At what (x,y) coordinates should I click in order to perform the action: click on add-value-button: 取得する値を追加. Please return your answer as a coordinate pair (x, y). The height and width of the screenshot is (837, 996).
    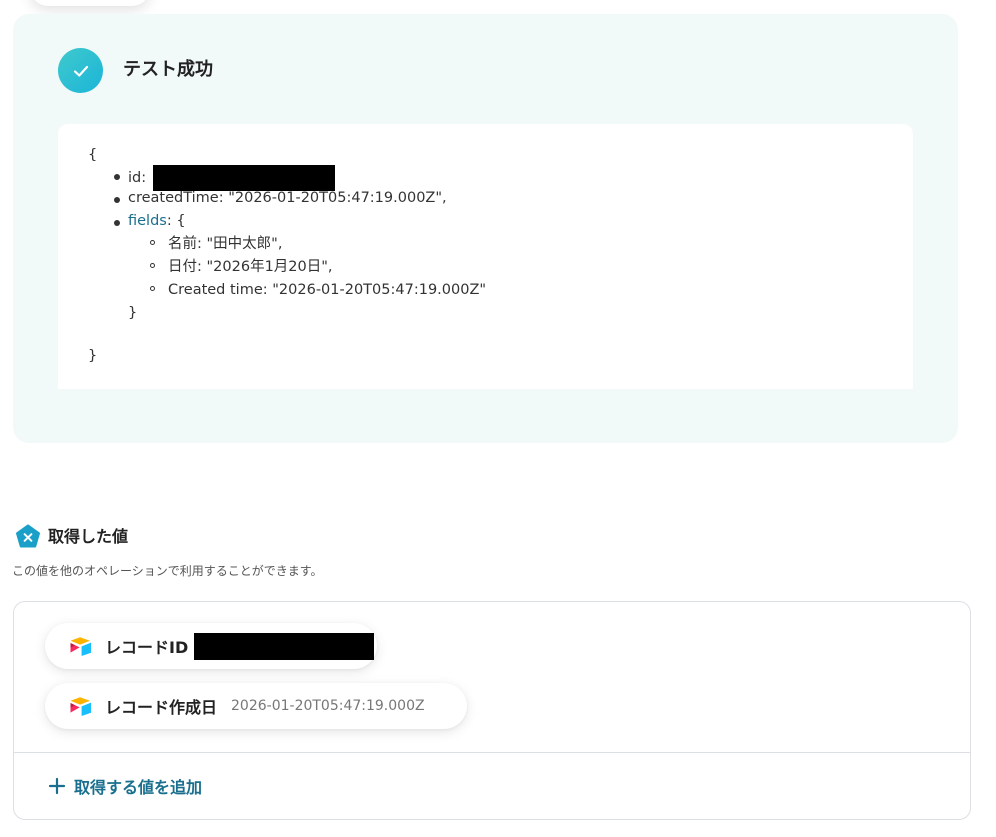
    Looking at the image, I should click on (125, 786).